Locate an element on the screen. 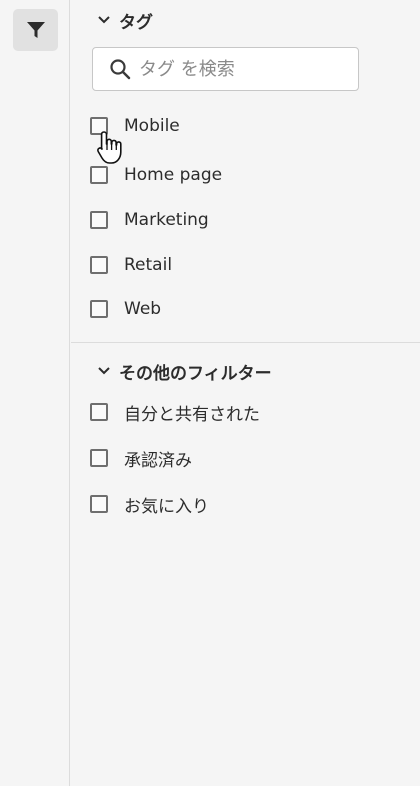  section-divider is located at coordinates (245, 342).